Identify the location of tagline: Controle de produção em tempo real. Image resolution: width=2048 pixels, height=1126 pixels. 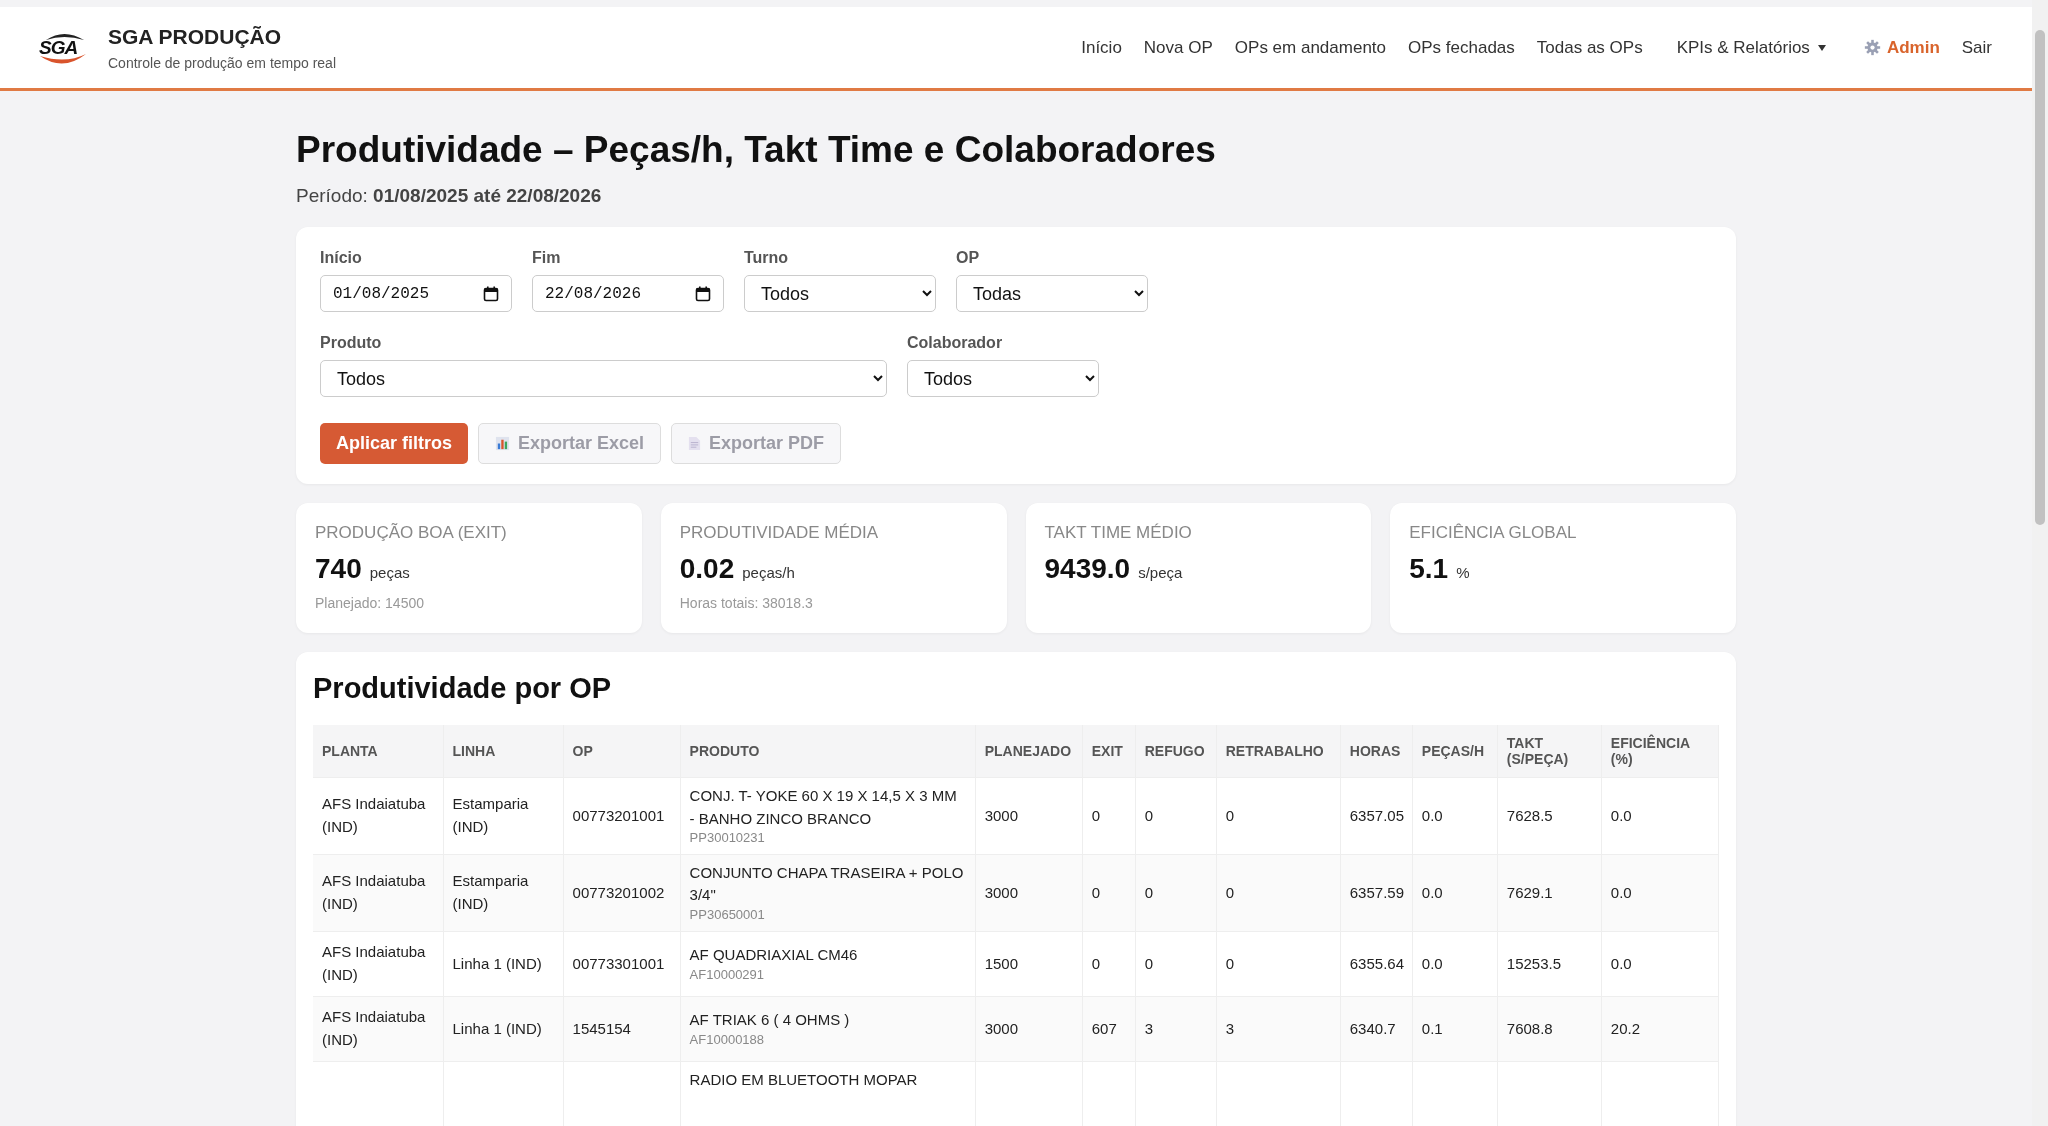
(222, 62).